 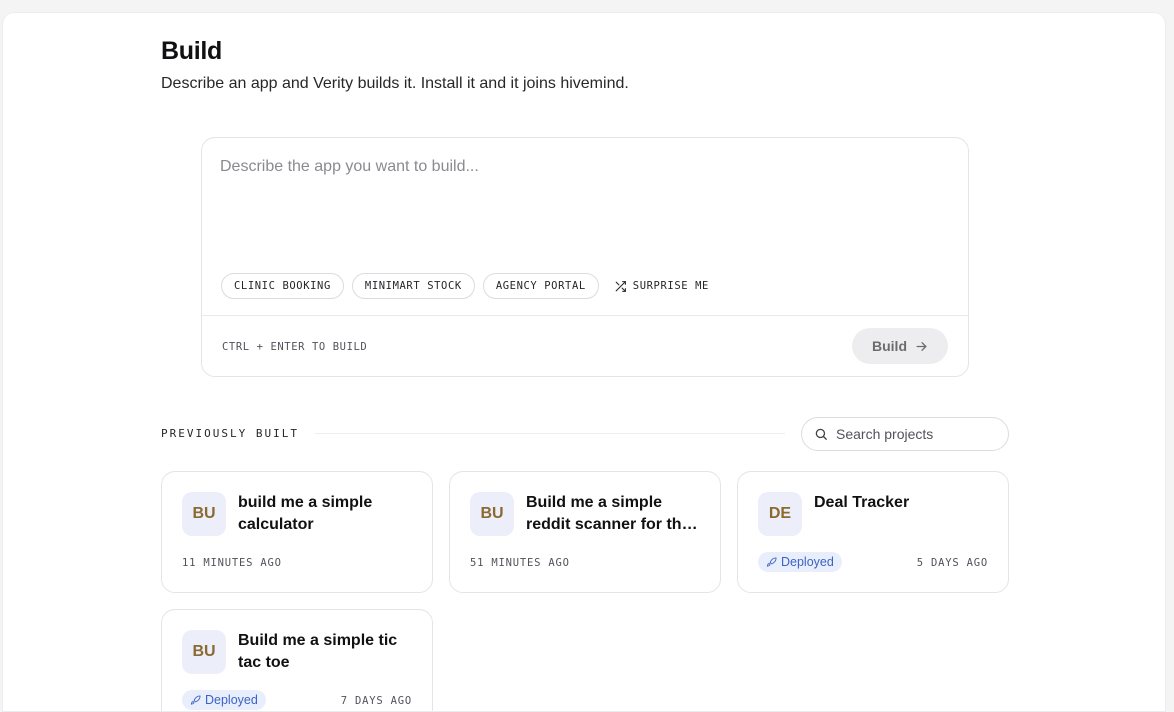 What do you see at coordinates (295, 347) in the screenshot?
I see `shortcut-hint: CTRL + ENTER TO BUILD` at bounding box center [295, 347].